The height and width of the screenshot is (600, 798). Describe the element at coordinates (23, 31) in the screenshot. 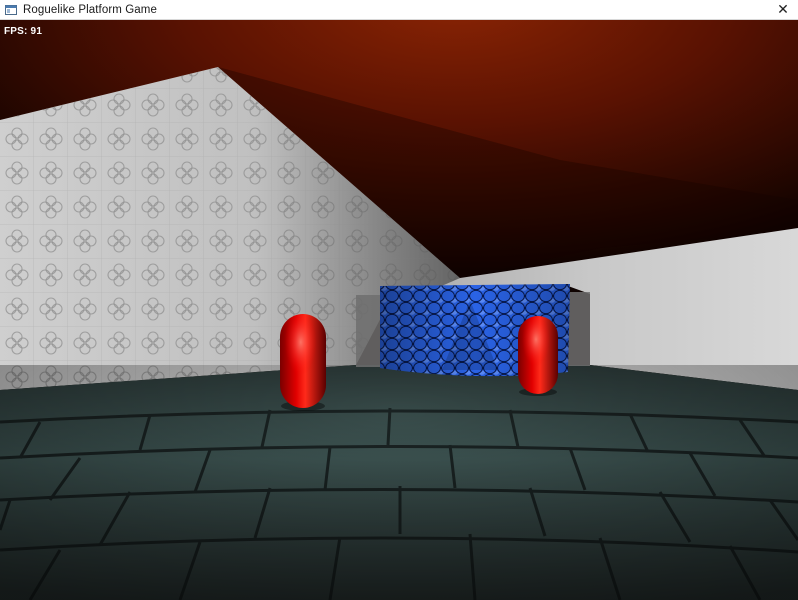

I see `fps-counter: FPS: 91` at that location.